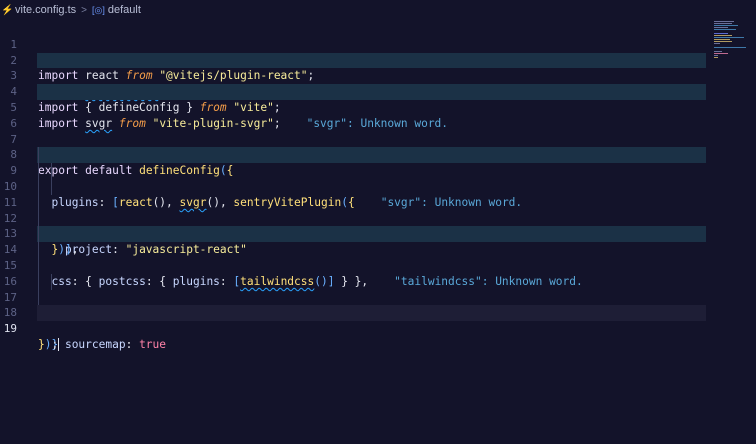 The height and width of the screenshot is (444, 756). I want to click on code-line: 12 })],, so click(356, 225).